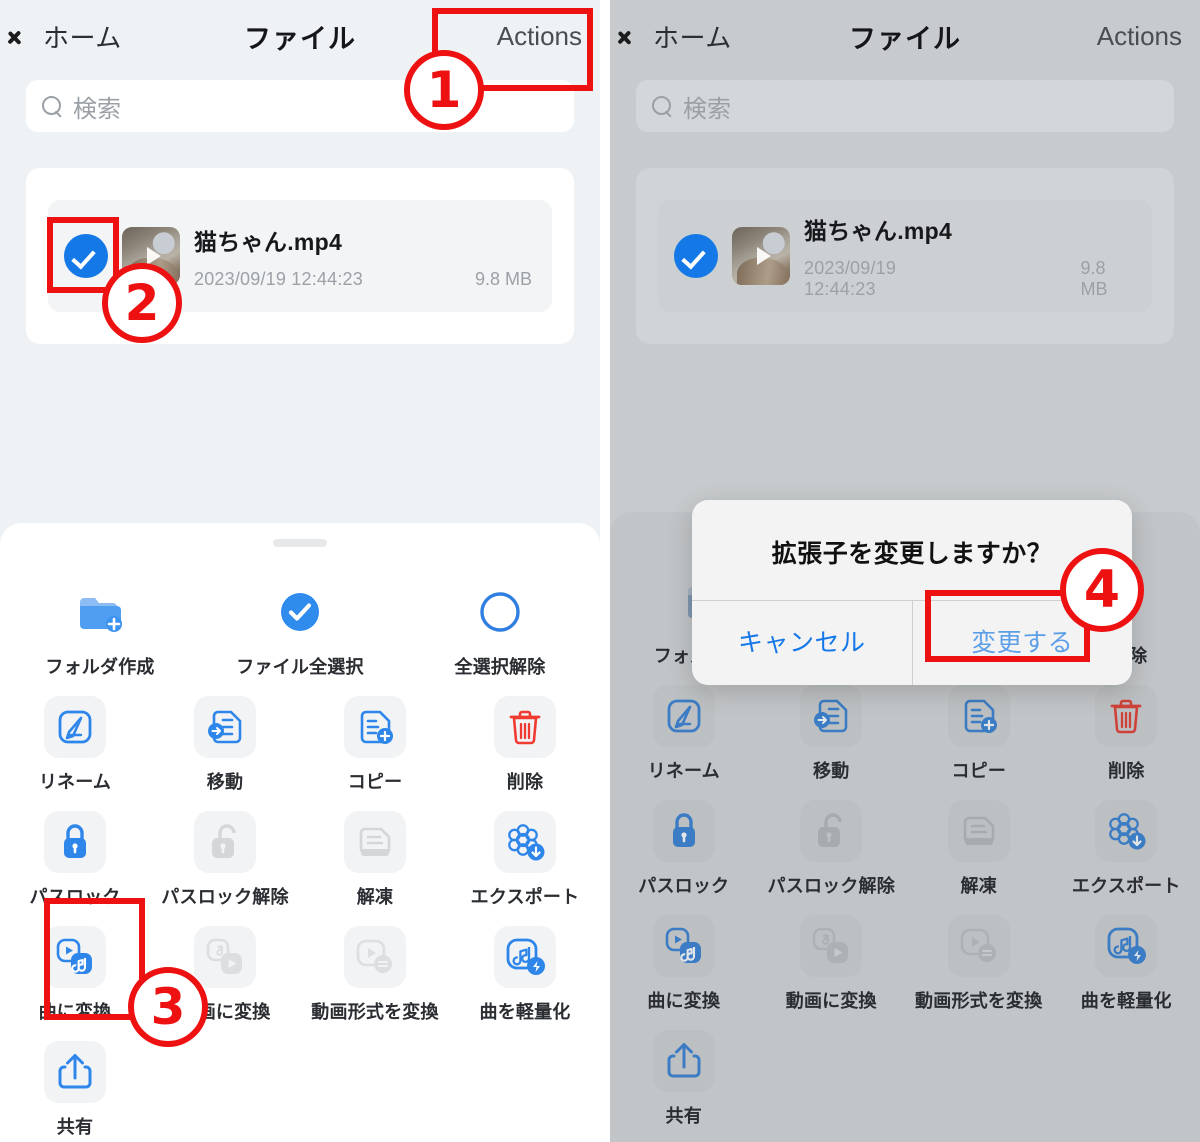 The width and height of the screenshot is (1200, 1142). I want to click on action-spacer, so click(525, 1084).